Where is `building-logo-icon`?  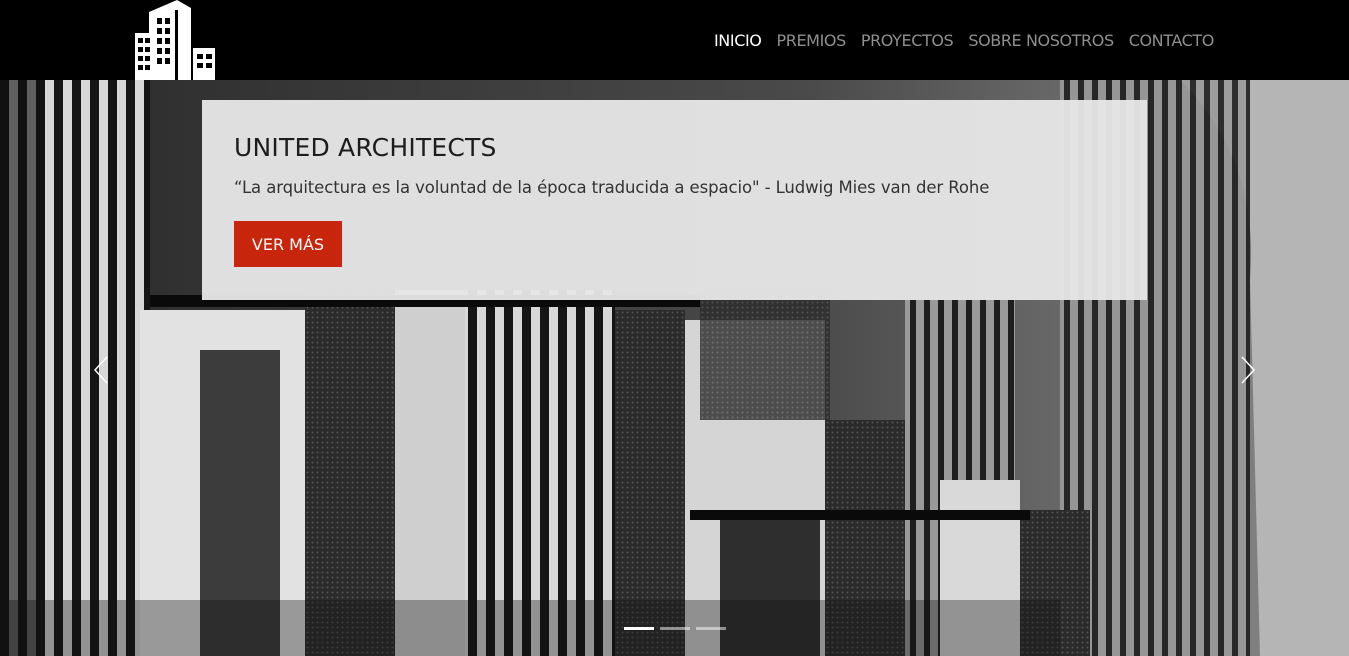
building-logo-icon is located at coordinates (176, 40).